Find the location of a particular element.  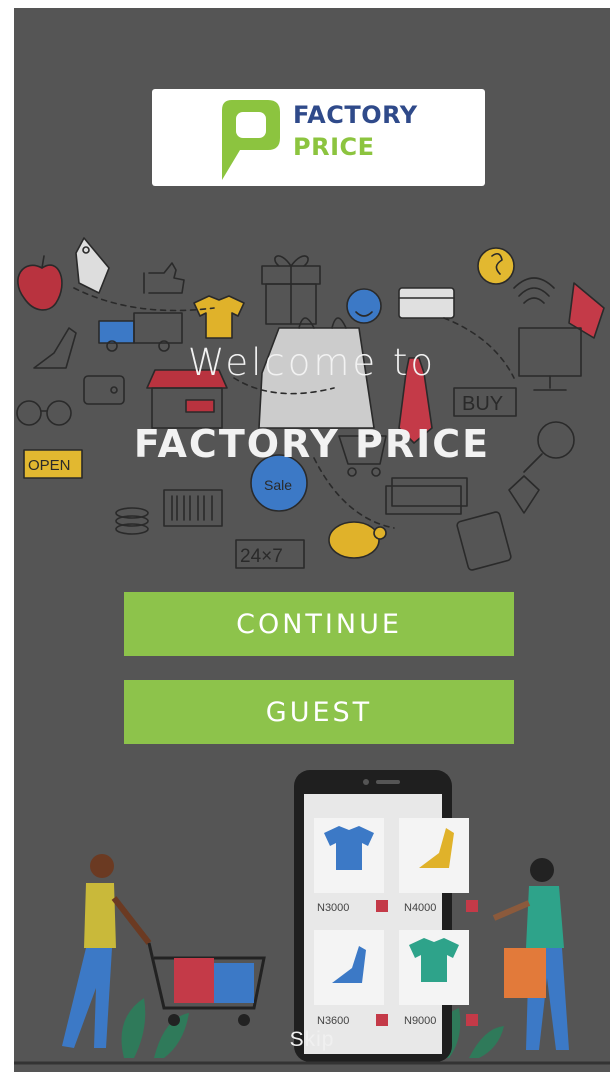

credit-card-icon is located at coordinates (426, 303).